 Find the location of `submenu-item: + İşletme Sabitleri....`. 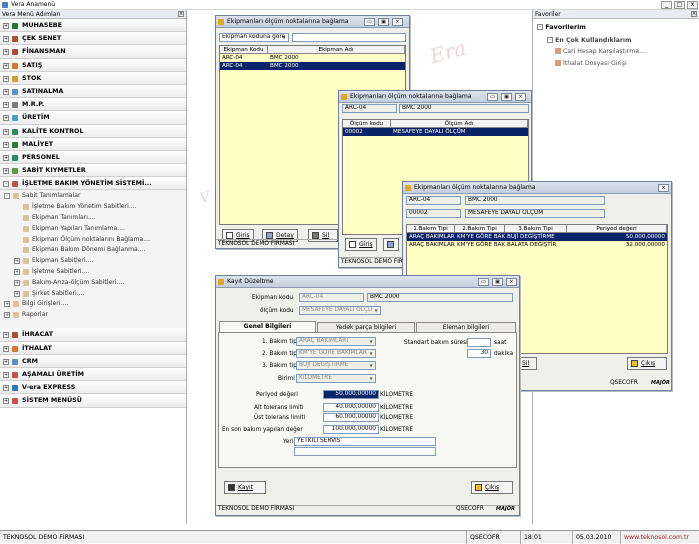

submenu-item: + İşletme Sabitleri.... is located at coordinates (93, 271).